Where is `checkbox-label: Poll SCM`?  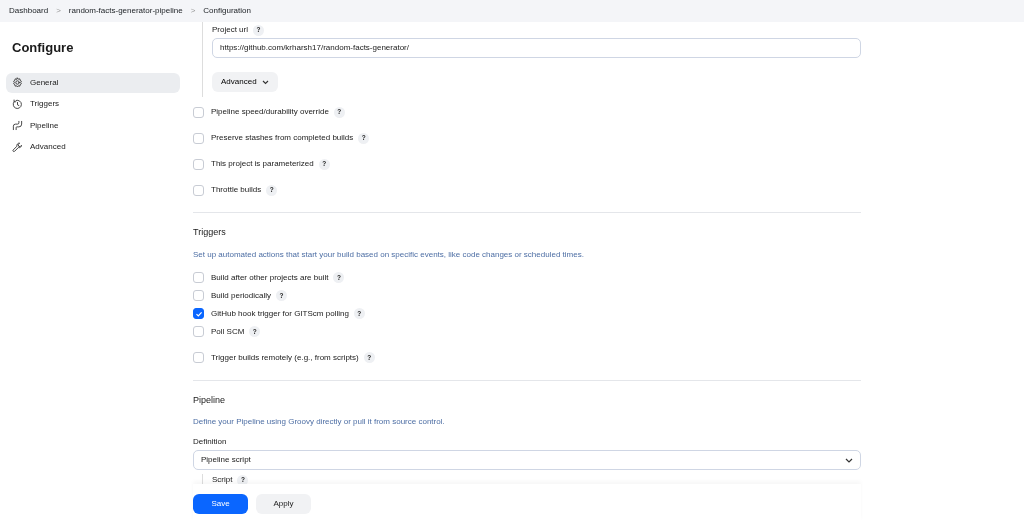 checkbox-label: Poll SCM is located at coordinates (228, 331).